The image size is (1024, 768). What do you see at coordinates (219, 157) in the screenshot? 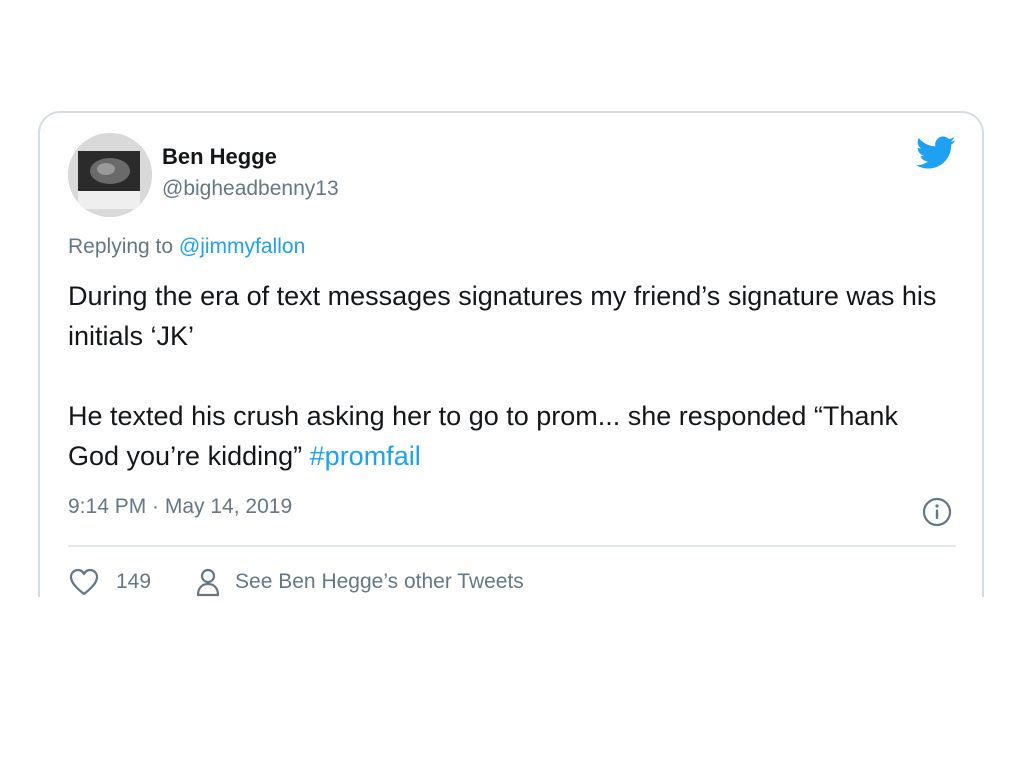
I see `author-name: Ben Hegge` at bounding box center [219, 157].